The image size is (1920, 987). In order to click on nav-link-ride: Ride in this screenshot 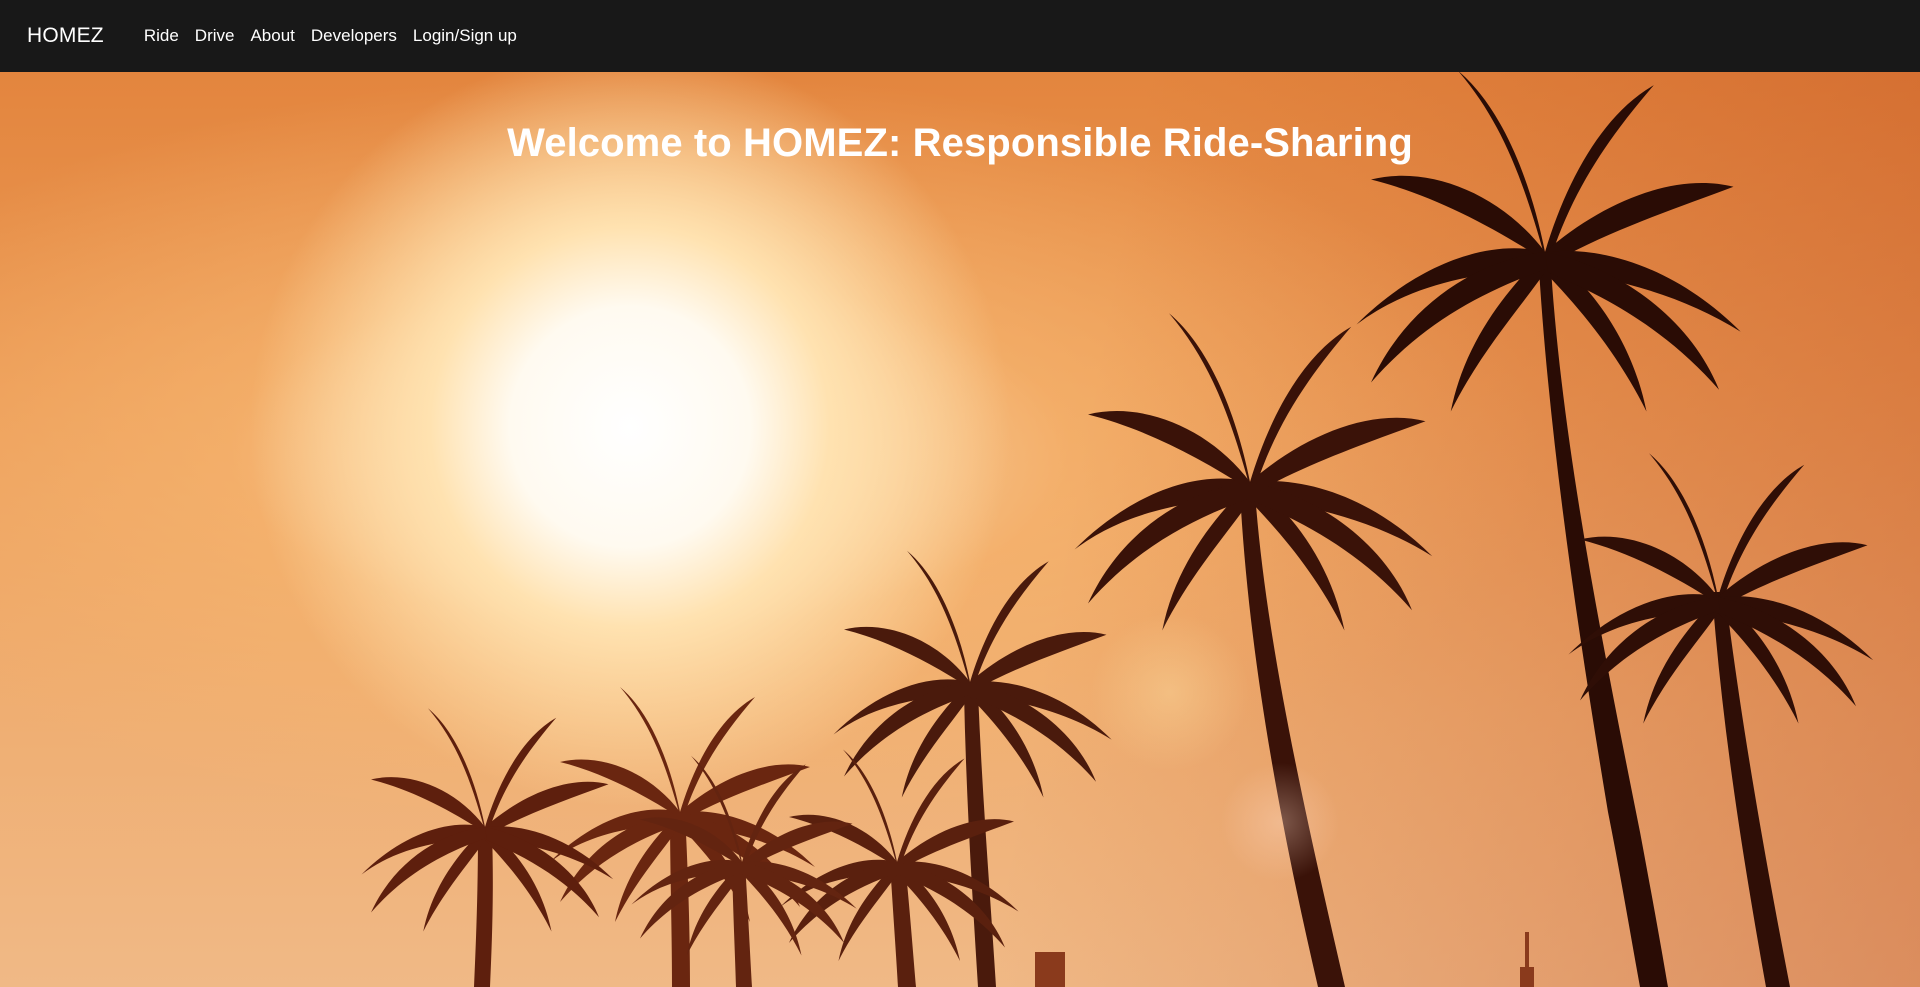, I will do `click(161, 36)`.